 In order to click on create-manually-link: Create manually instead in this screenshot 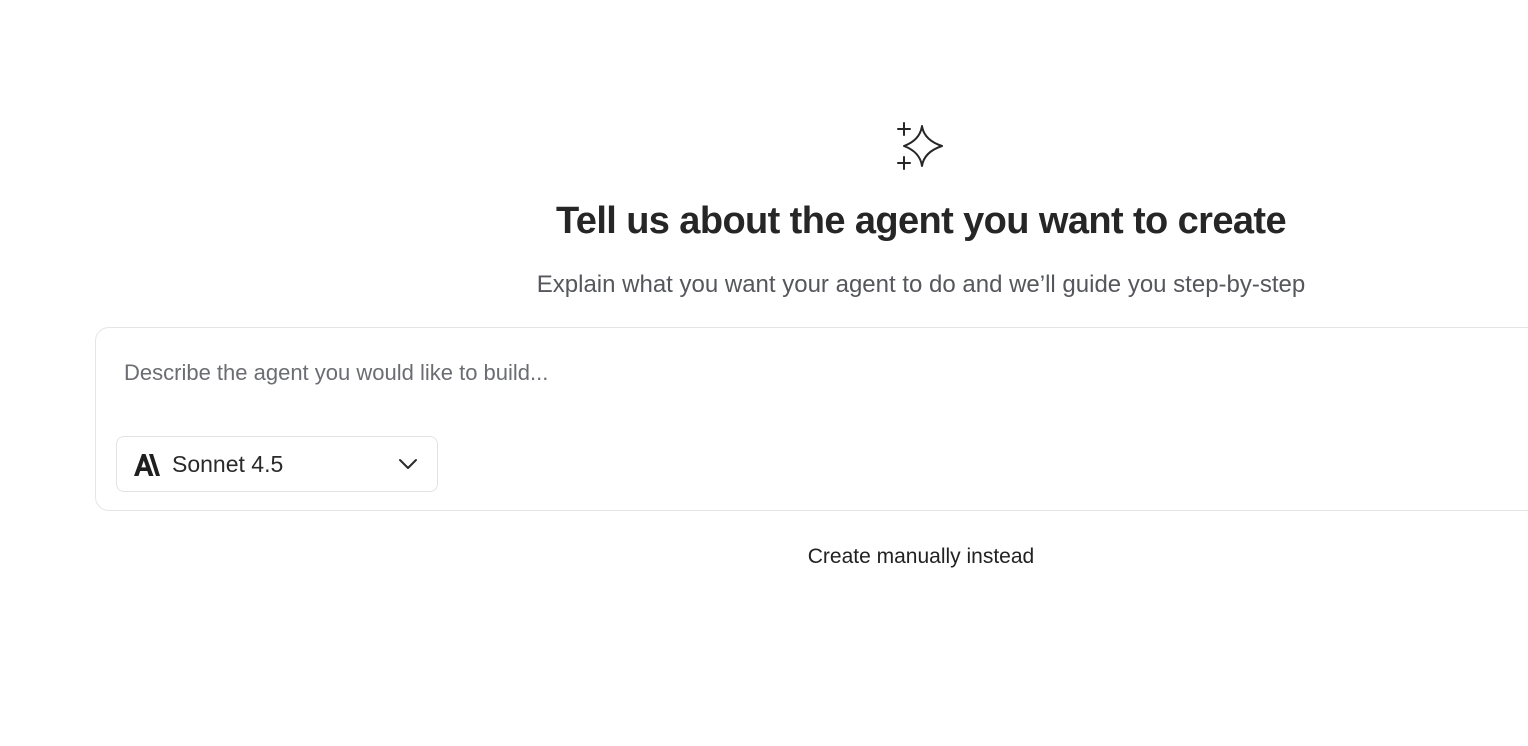, I will do `click(921, 556)`.